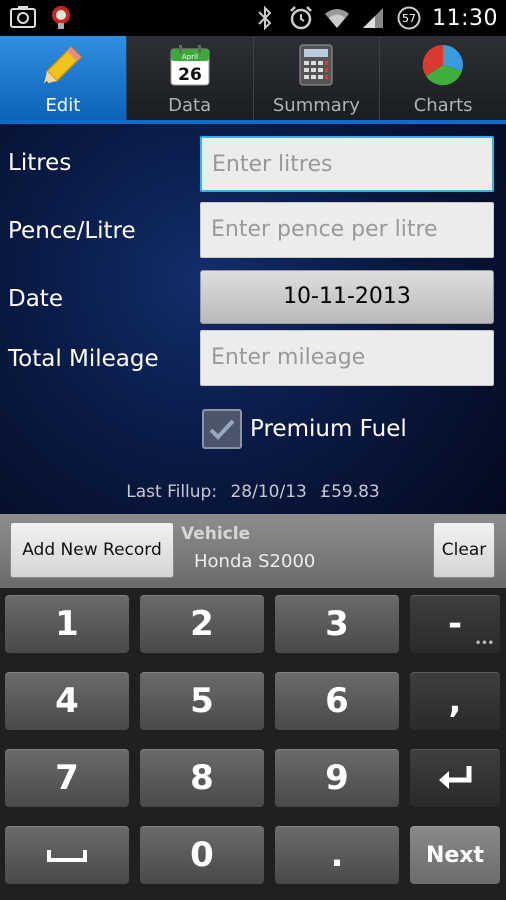 The width and height of the screenshot is (506, 900). What do you see at coordinates (337, 18) in the screenshot?
I see `wifi-icon` at bounding box center [337, 18].